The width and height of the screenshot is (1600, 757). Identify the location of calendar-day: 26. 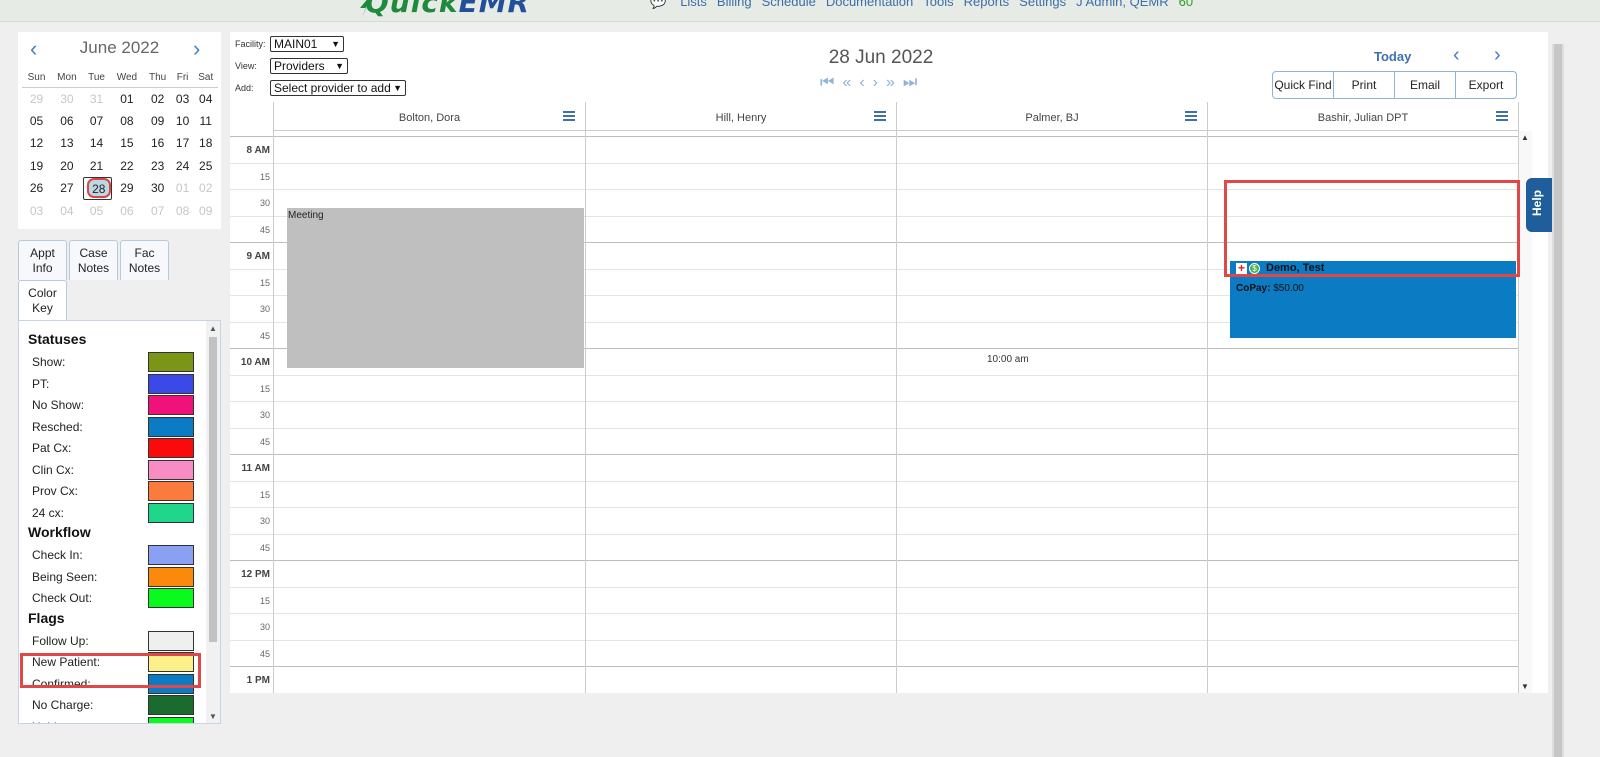
(36, 188).